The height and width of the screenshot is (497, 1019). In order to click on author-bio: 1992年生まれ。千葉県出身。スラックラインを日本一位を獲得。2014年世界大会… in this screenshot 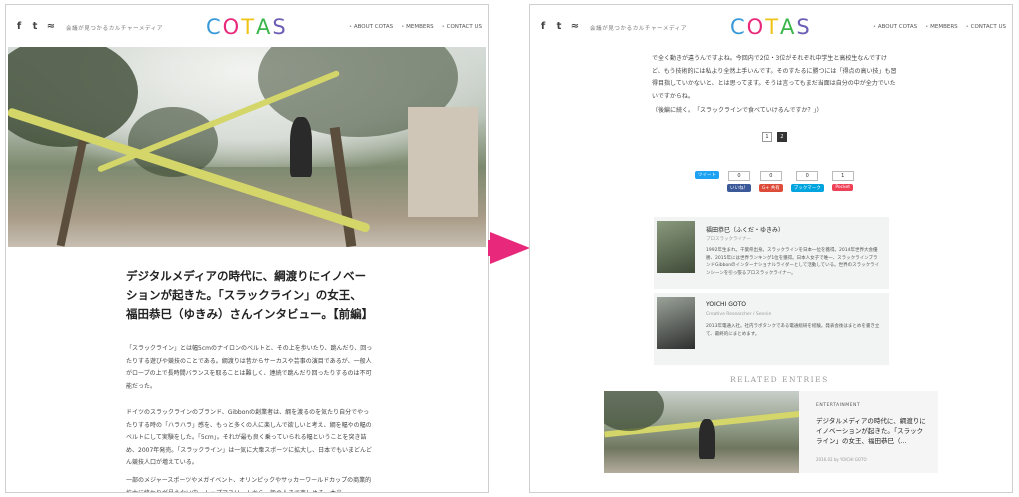, I will do `click(793, 262)`.